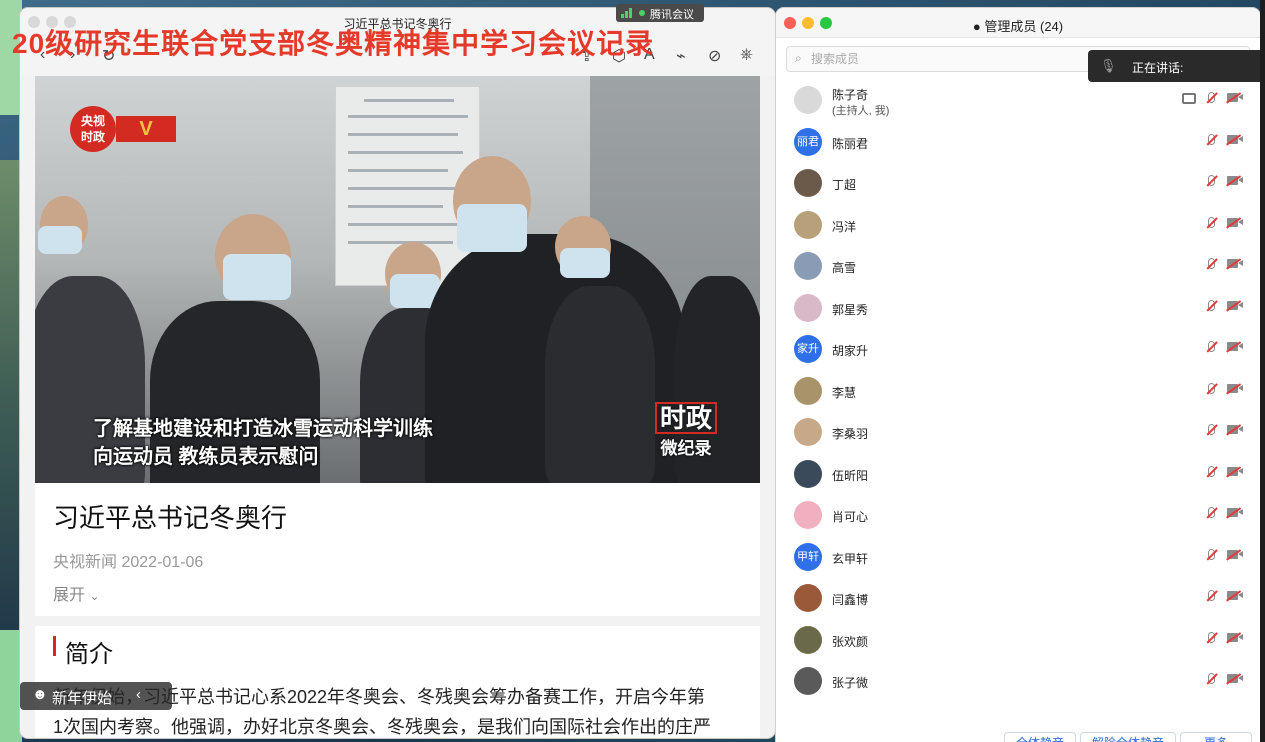 The height and width of the screenshot is (742, 1265). Describe the element at coordinates (798, 58) in the screenshot. I see `search-icon: ⌕` at that location.